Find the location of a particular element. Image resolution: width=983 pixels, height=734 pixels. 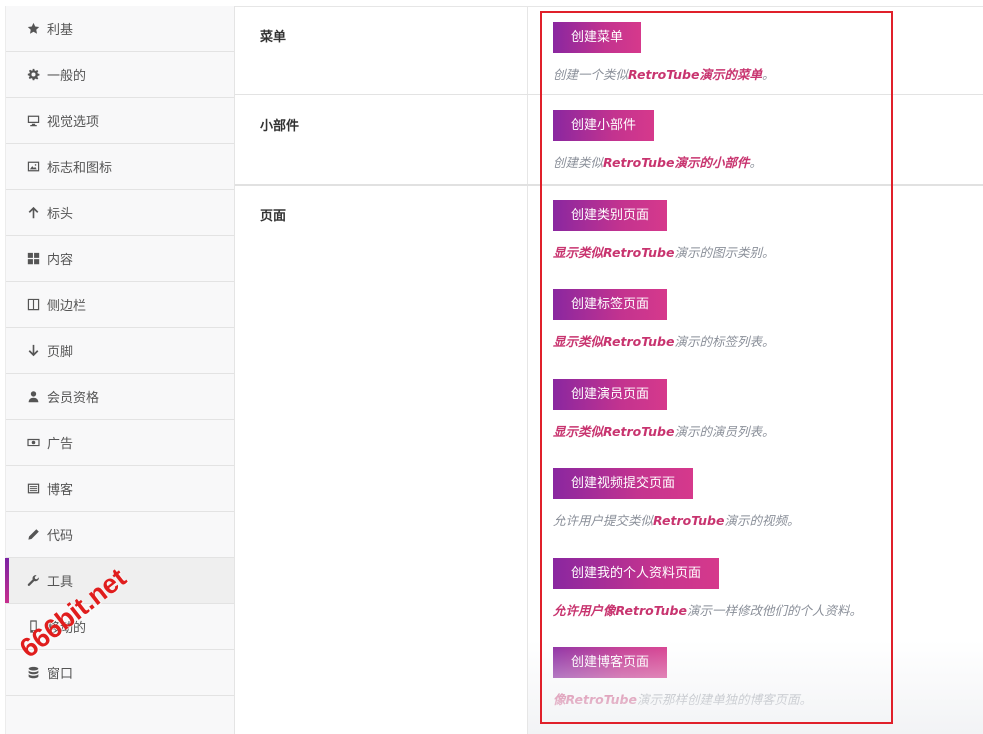

section-label-menu: 菜单 is located at coordinates (273, 37).